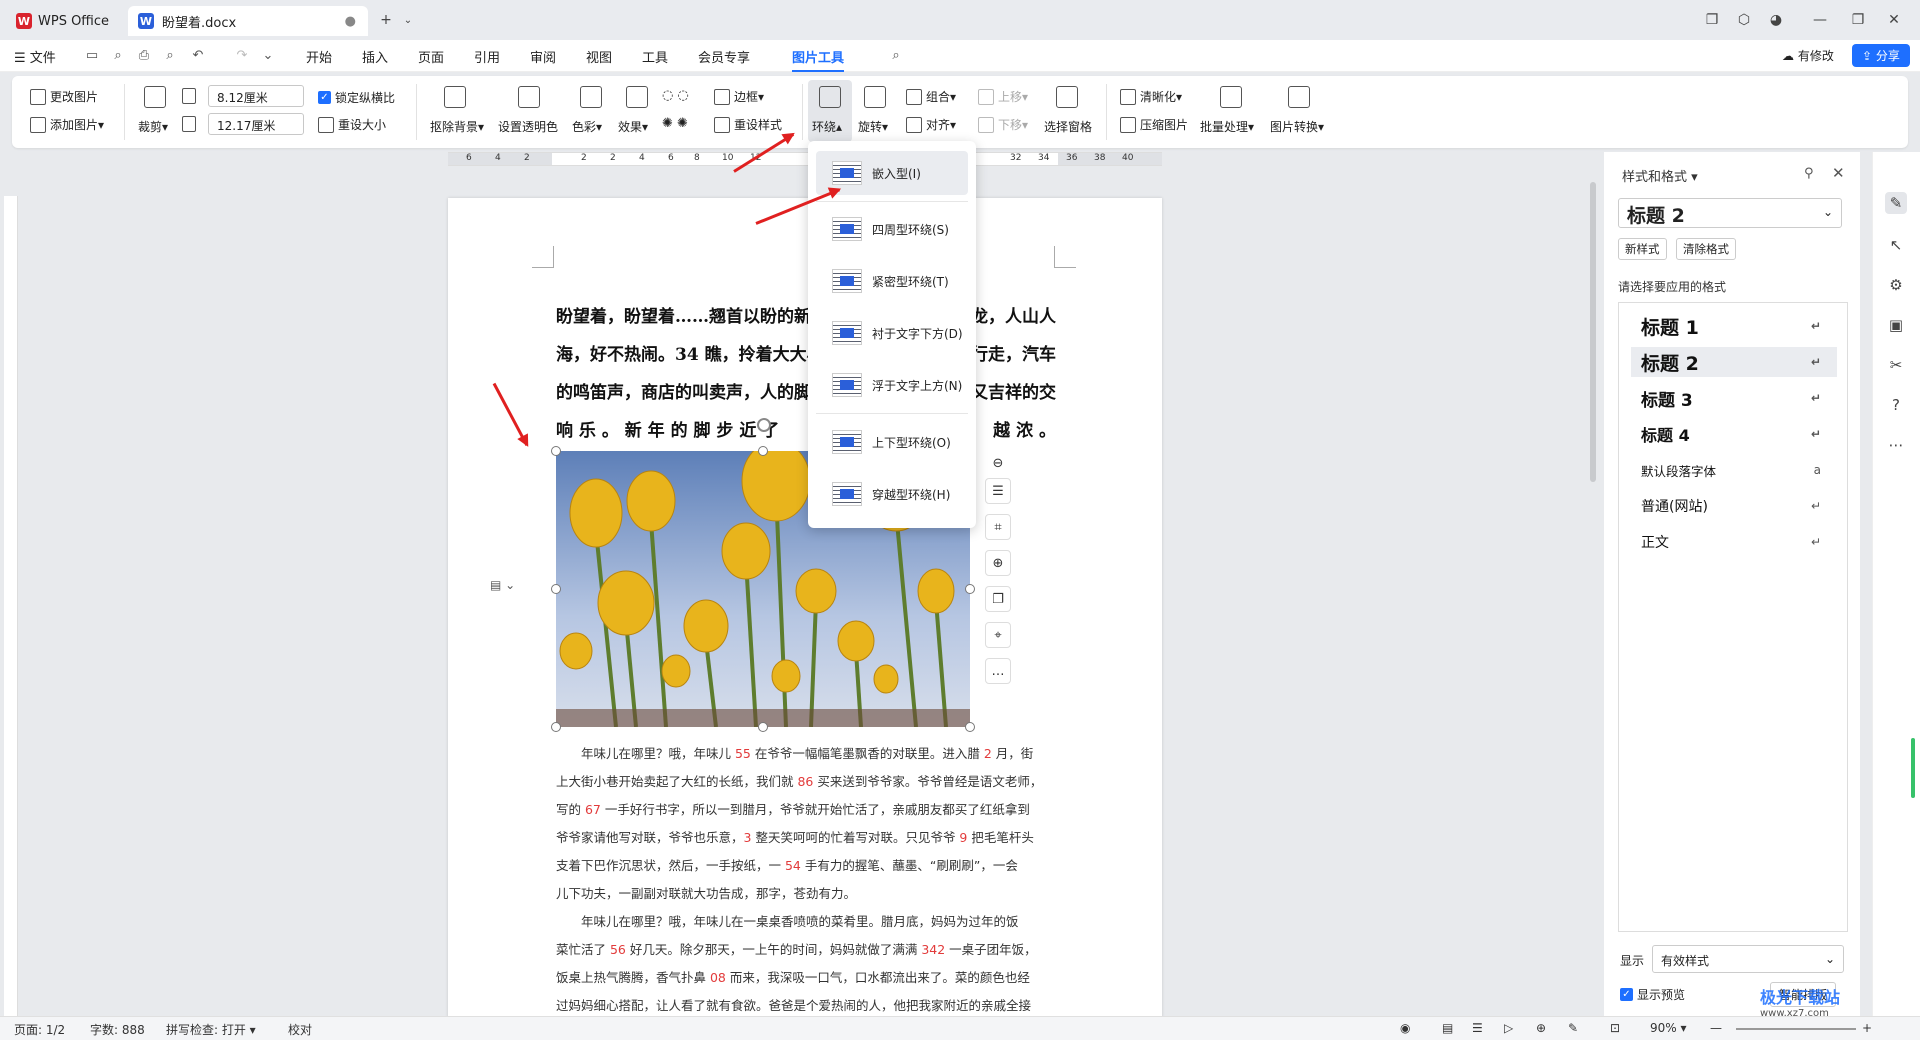 The width and height of the screenshot is (1920, 1040). What do you see at coordinates (1867, 1028) in the screenshot?
I see `zoom-in-status-icon: +` at bounding box center [1867, 1028].